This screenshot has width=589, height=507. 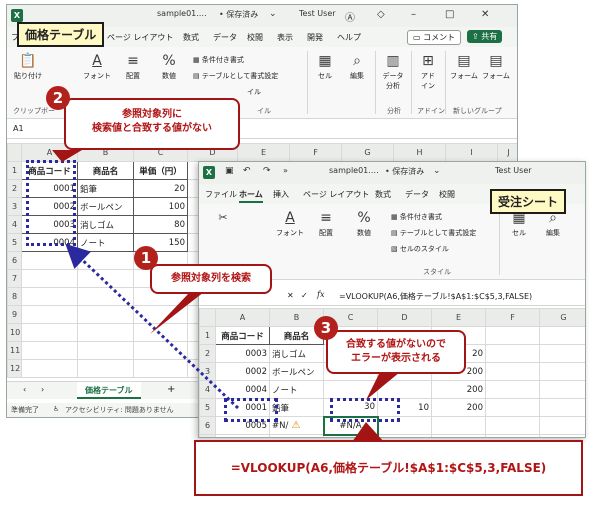 I want to click on col-header: I, so click(x=471, y=152).